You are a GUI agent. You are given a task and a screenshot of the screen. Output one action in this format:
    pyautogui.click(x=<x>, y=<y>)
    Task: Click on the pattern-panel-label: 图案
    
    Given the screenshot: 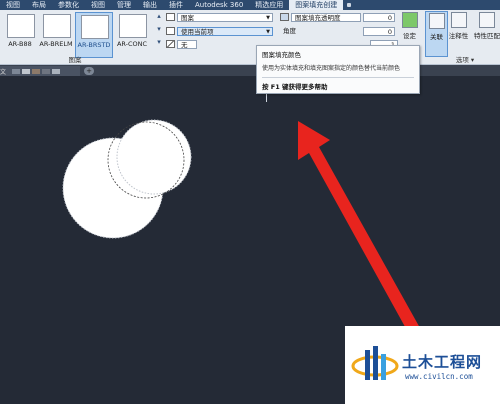 What is the action you would take?
    pyautogui.click(x=75, y=60)
    